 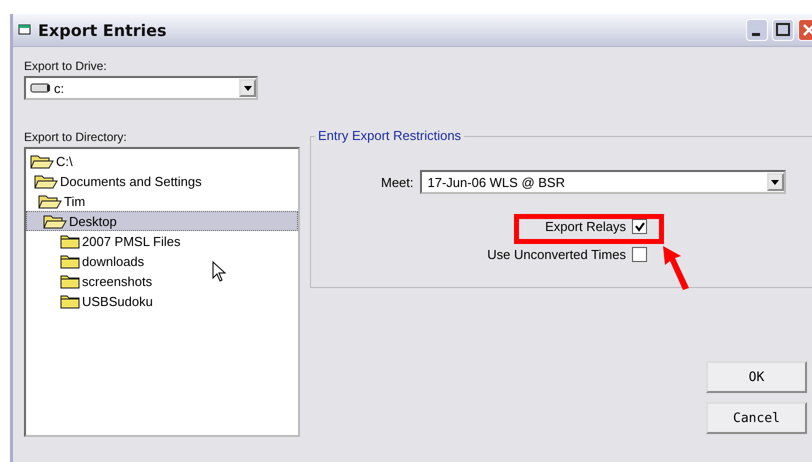 I want to click on dialog-button: OK, so click(x=756, y=377).